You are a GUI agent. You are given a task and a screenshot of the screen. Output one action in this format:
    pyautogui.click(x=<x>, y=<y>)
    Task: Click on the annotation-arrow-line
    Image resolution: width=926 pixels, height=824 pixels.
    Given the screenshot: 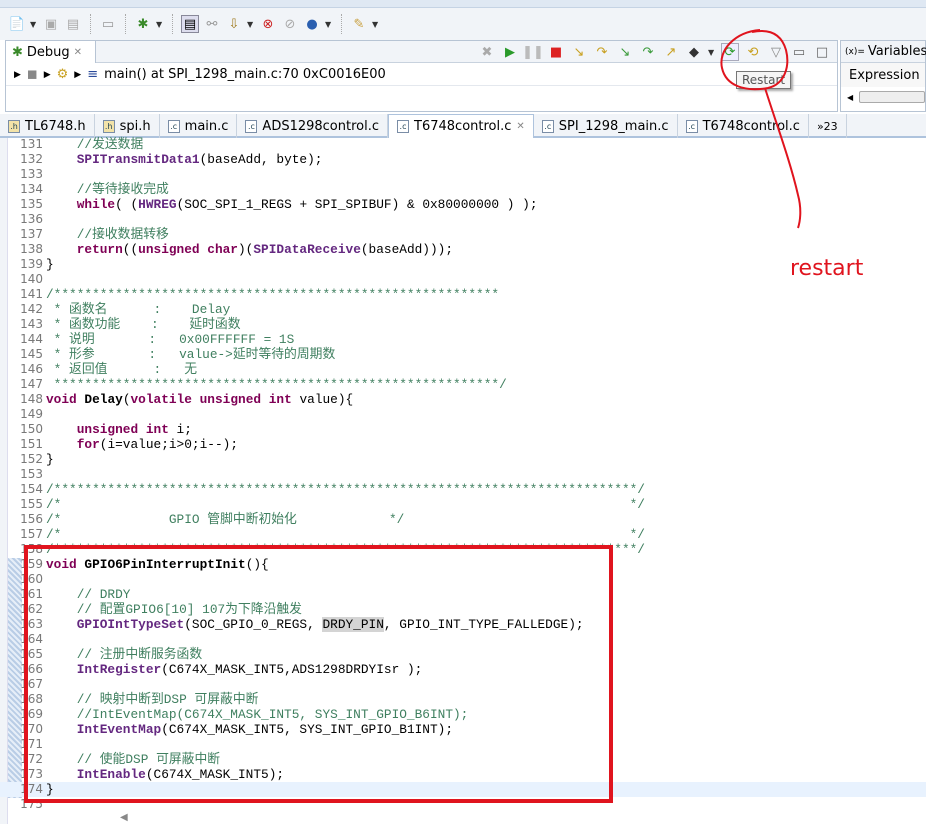 What is the action you would take?
    pyautogui.click(x=783, y=158)
    